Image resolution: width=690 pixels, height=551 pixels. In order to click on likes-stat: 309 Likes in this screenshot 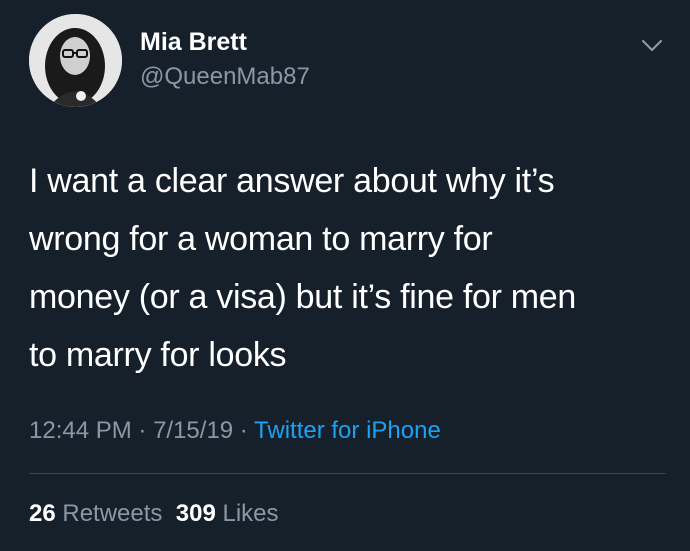, I will do `click(227, 513)`.